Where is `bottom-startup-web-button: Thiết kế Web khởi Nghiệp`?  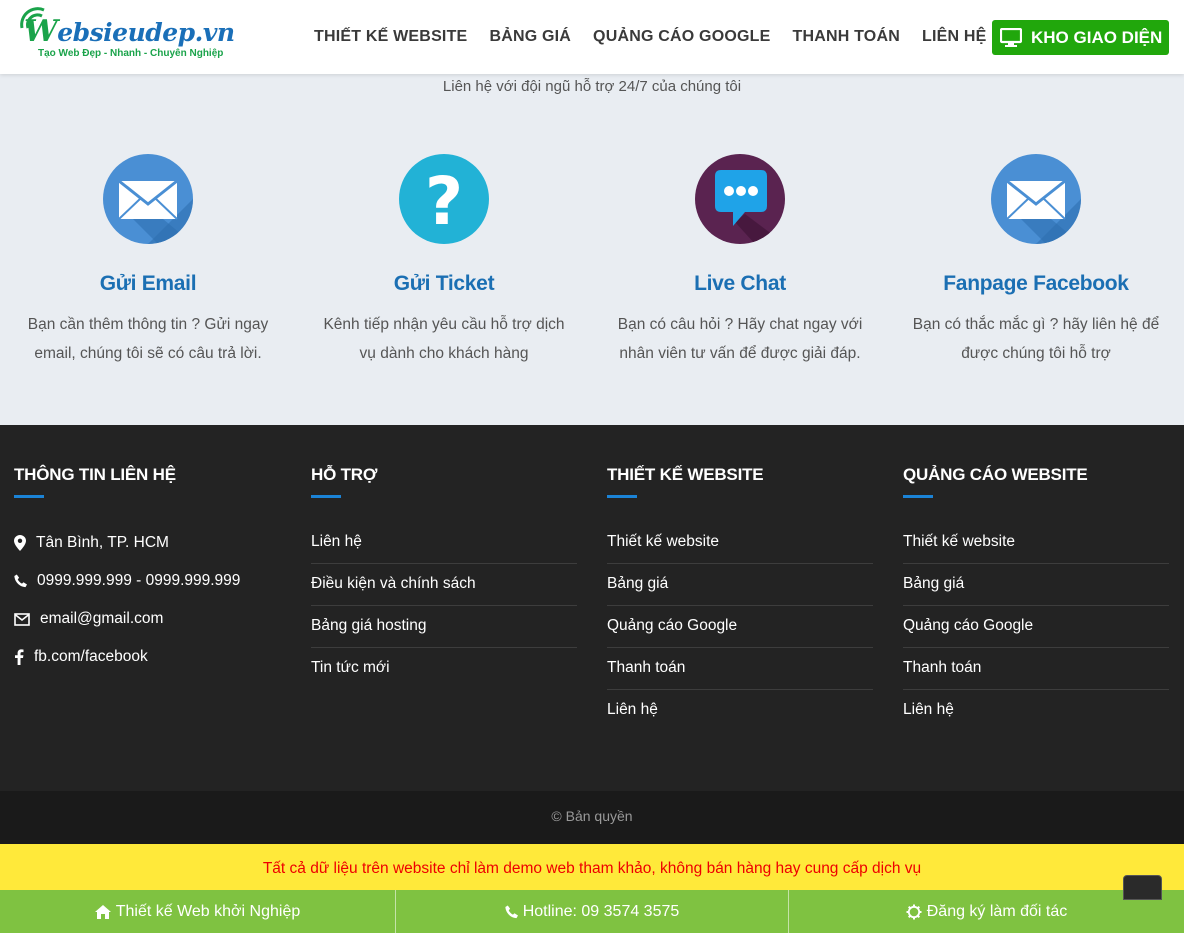
bottom-startup-web-button: Thiết kế Web khởi Nghiệp is located at coordinates (198, 911).